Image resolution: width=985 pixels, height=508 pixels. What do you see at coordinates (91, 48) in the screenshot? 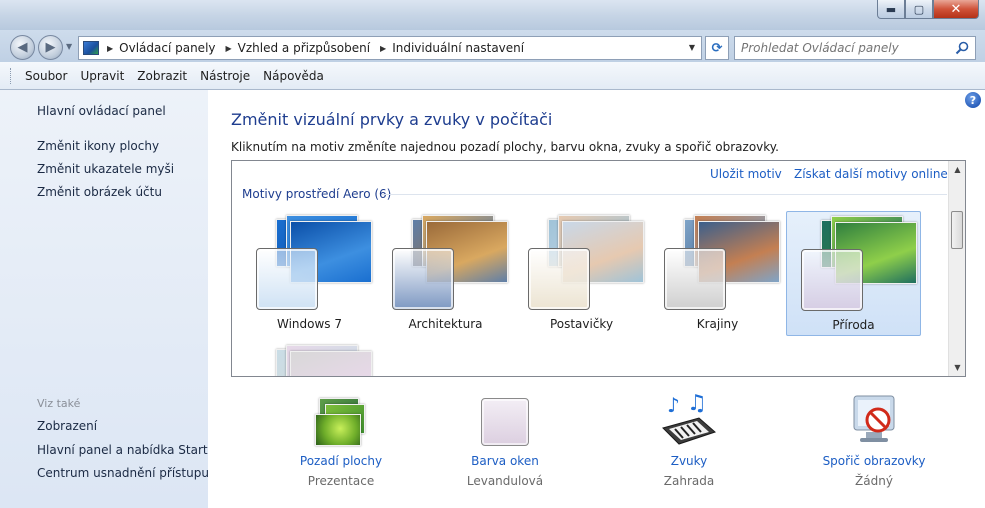
I see `control-panel-icon` at bounding box center [91, 48].